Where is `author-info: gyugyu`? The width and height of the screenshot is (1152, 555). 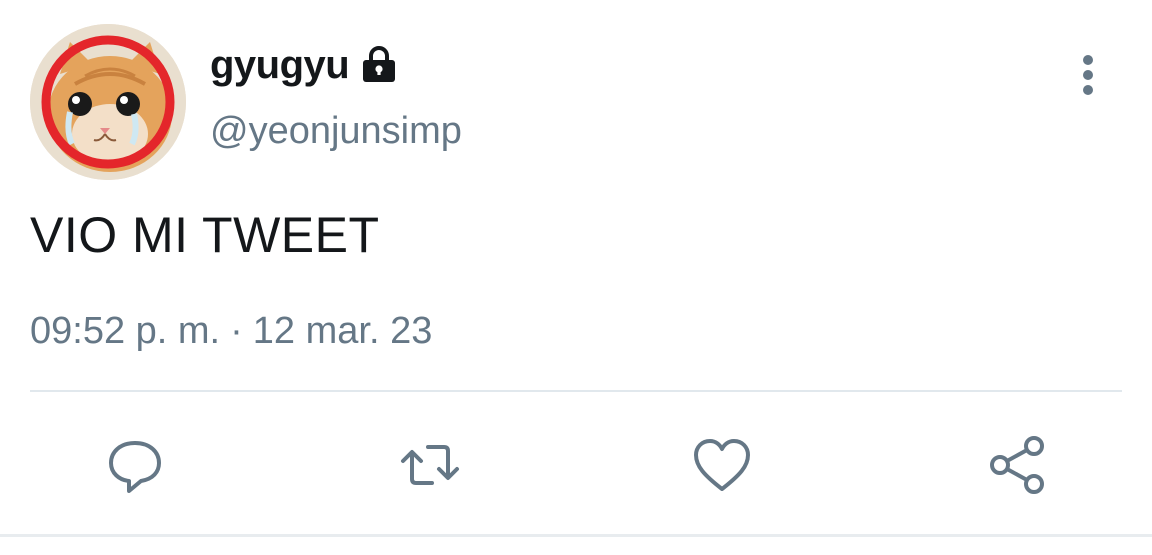
author-info: gyugyu is located at coordinates (304, 65).